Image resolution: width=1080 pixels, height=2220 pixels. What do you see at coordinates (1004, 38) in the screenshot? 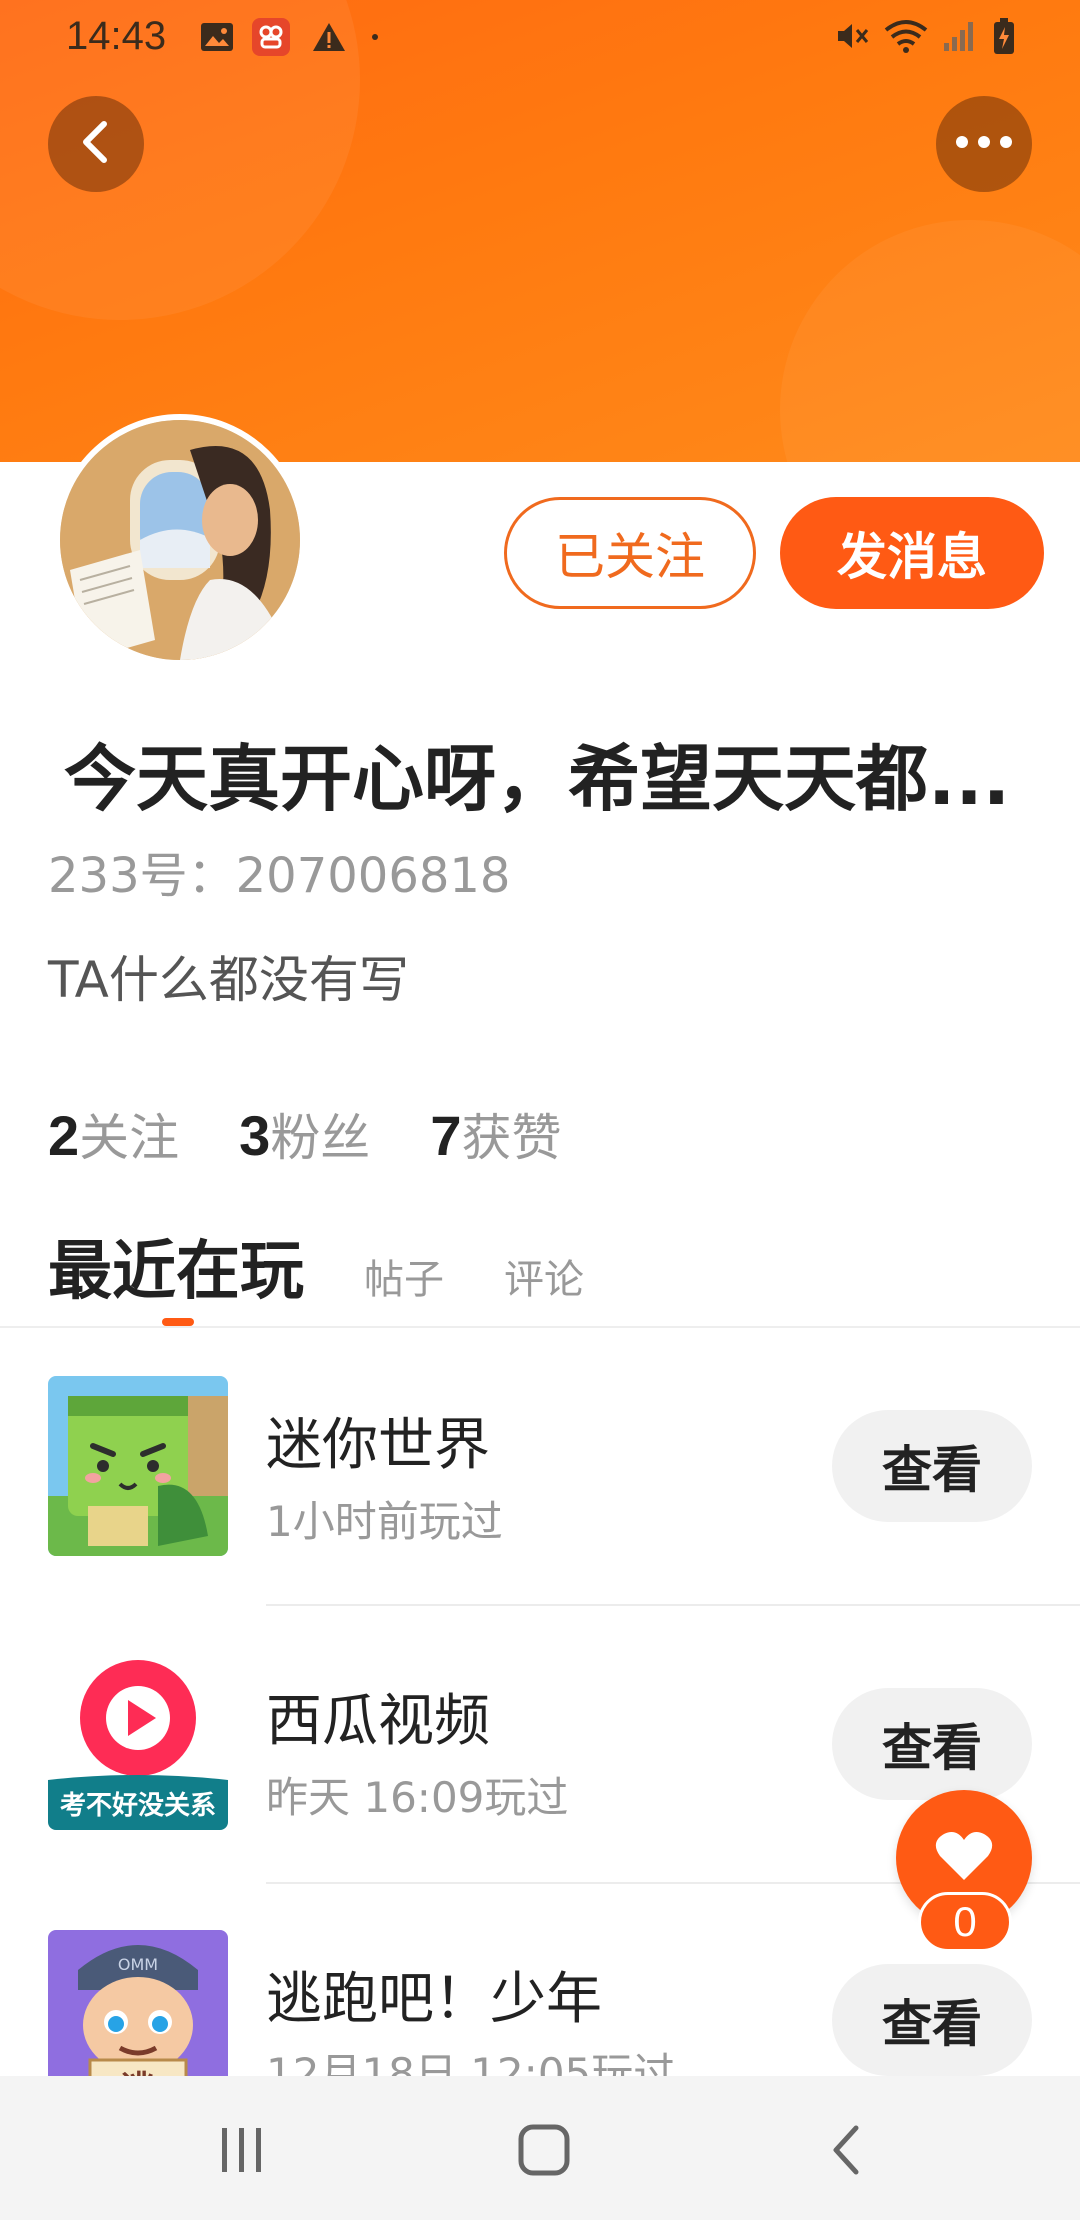
I see `battery-charging-icon` at bounding box center [1004, 38].